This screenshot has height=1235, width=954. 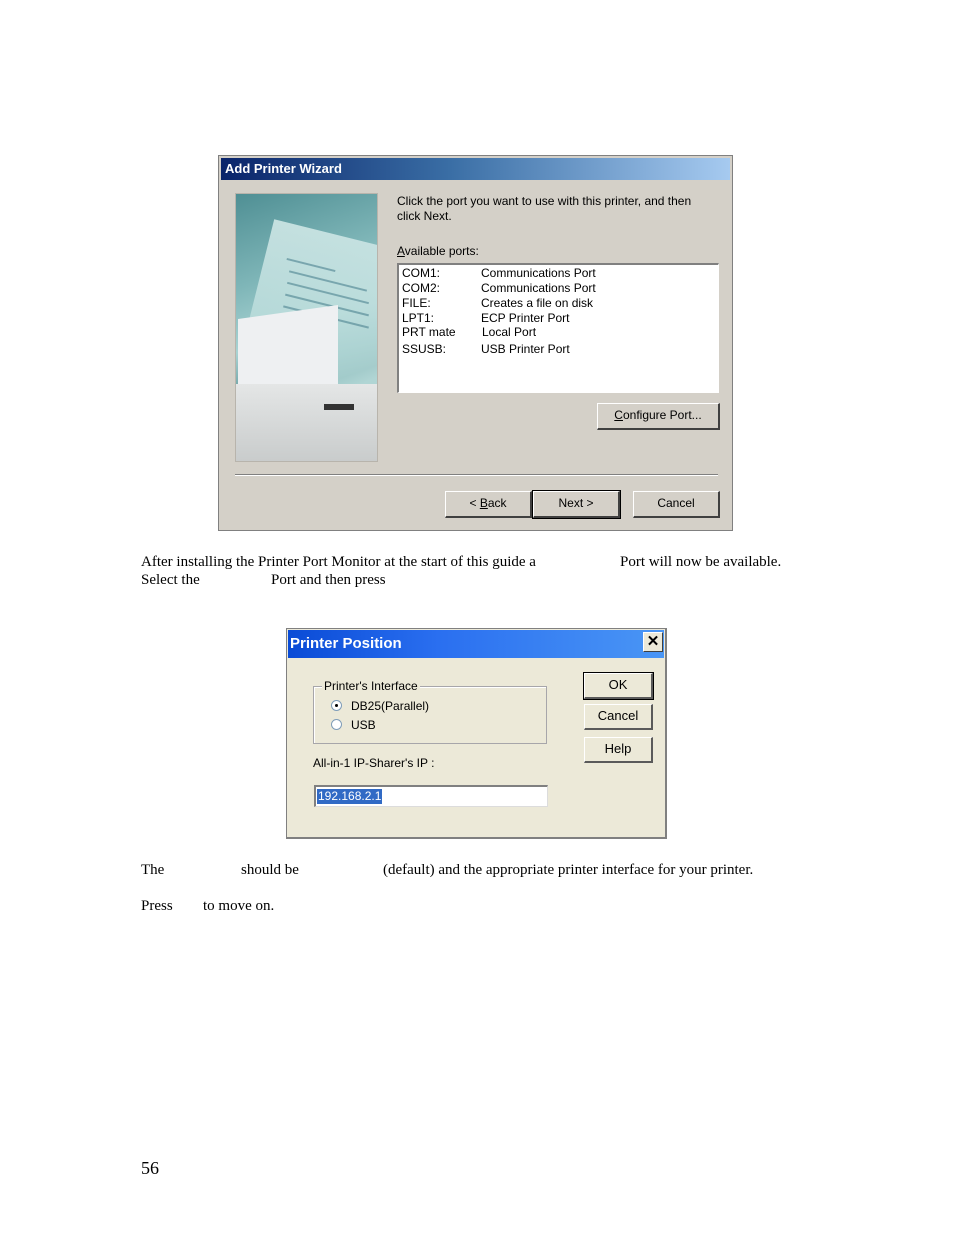 I want to click on radio-label: DB25(Parallel), so click(x=390, y=706).